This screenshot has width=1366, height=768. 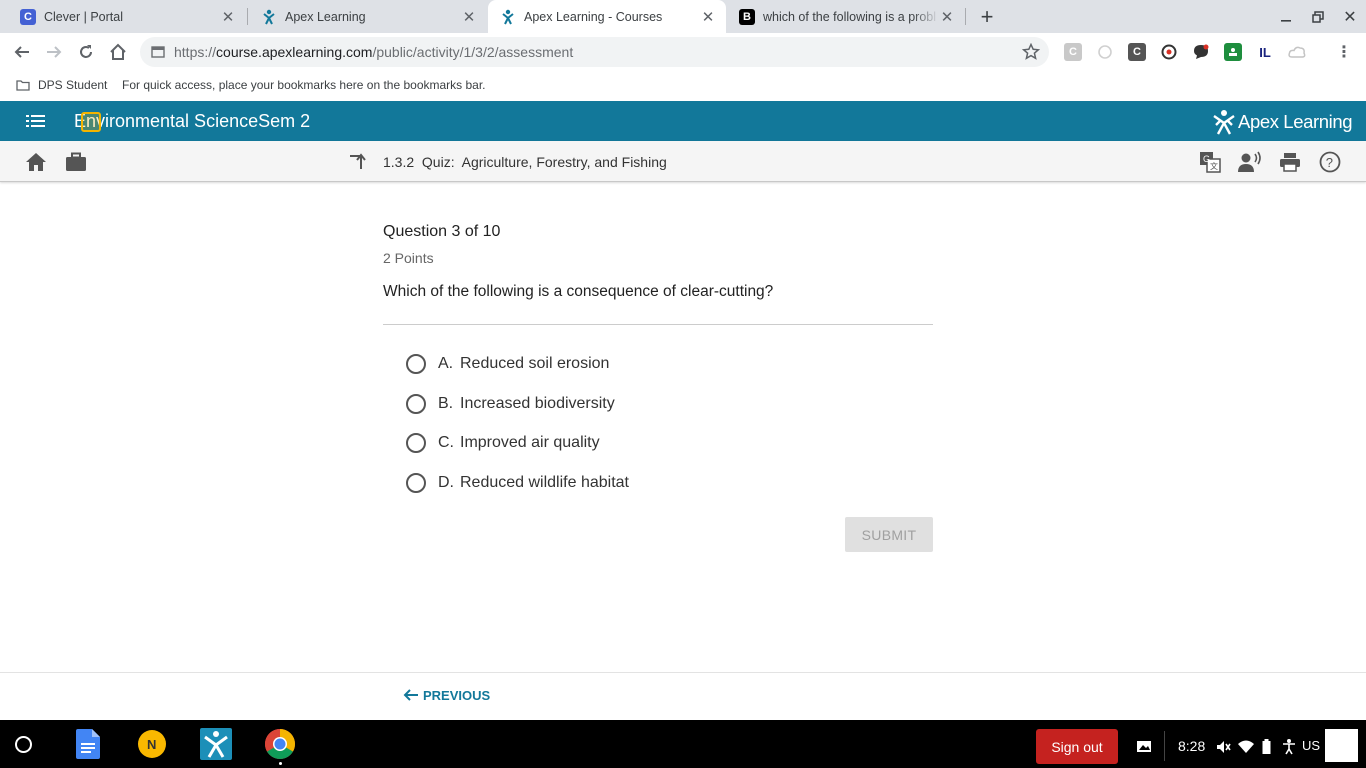 I want to click on extension-c-dark-icon: C, so click(x=1137, y=52).